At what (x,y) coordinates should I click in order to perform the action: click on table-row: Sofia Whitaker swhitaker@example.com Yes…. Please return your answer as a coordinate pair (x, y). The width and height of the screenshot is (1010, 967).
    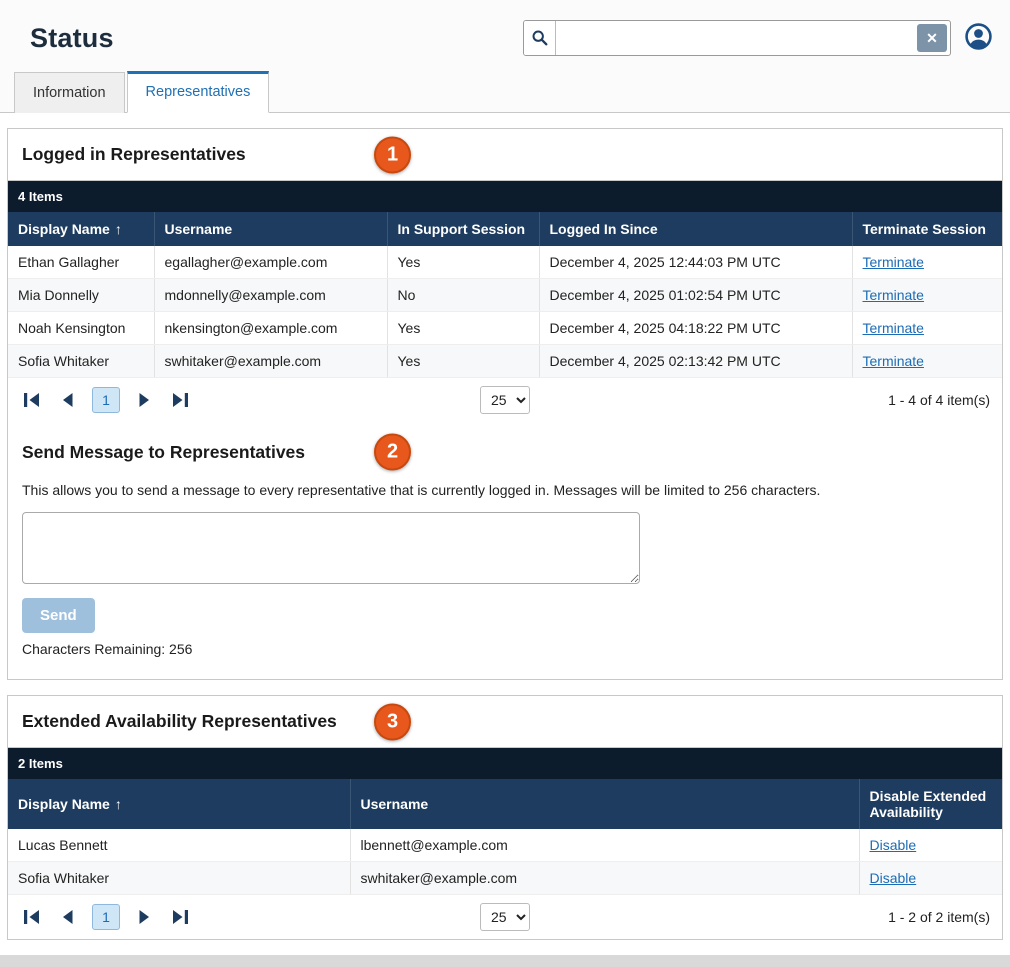
    Looking at the image, I should click on (505, 361).